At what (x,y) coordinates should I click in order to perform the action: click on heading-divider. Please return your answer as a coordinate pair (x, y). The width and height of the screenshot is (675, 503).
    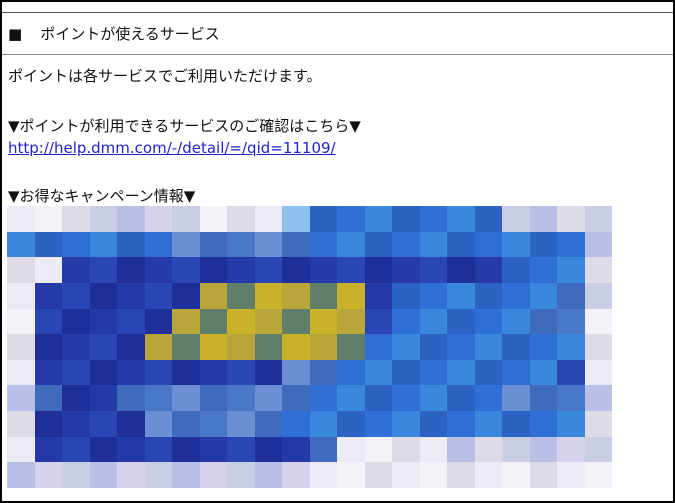
    Looking at the image, I should click on (337, 54).